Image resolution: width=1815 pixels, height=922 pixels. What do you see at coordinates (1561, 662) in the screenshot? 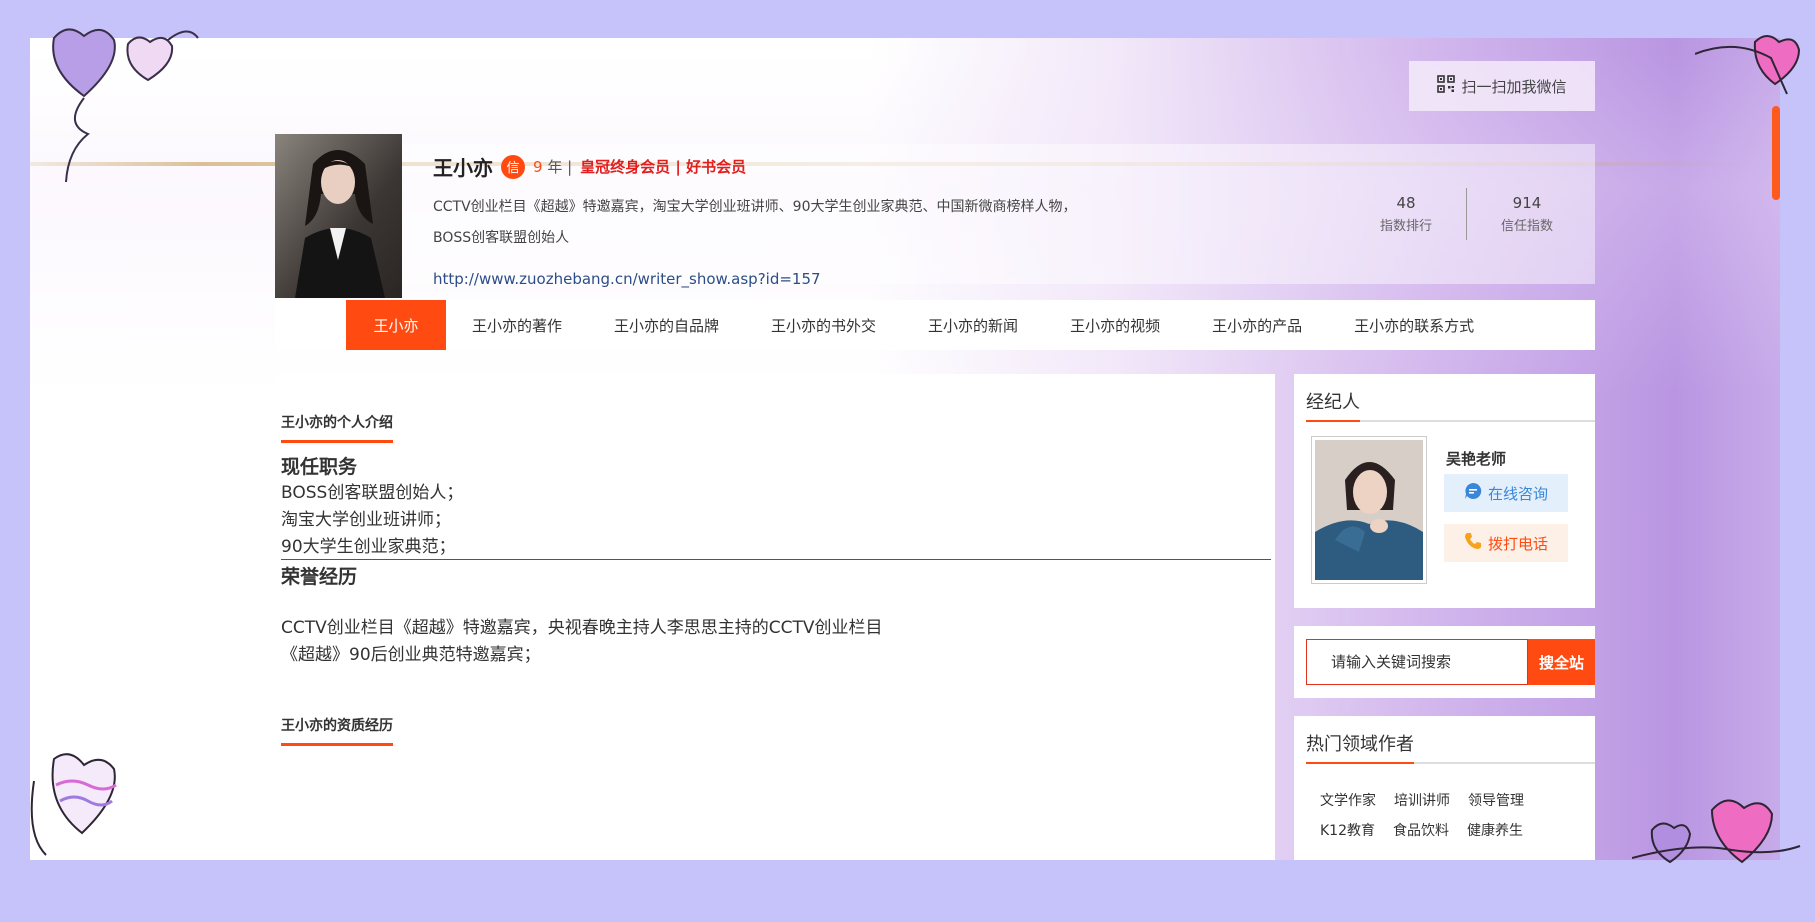
I see `site-search-button: 搜全站` at bounding box center [1561, 662].